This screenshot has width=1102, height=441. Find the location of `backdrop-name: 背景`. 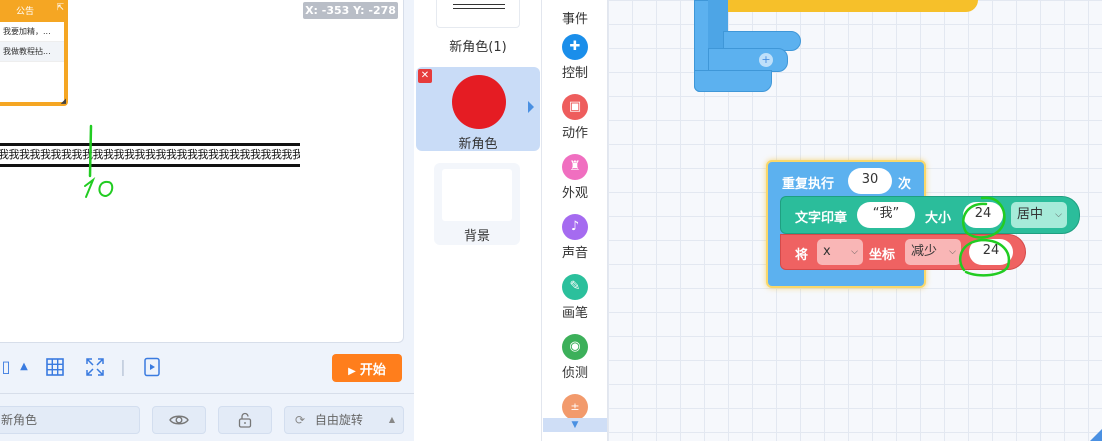

backdrop-name: 背景 is located at coordinates (476, 236).